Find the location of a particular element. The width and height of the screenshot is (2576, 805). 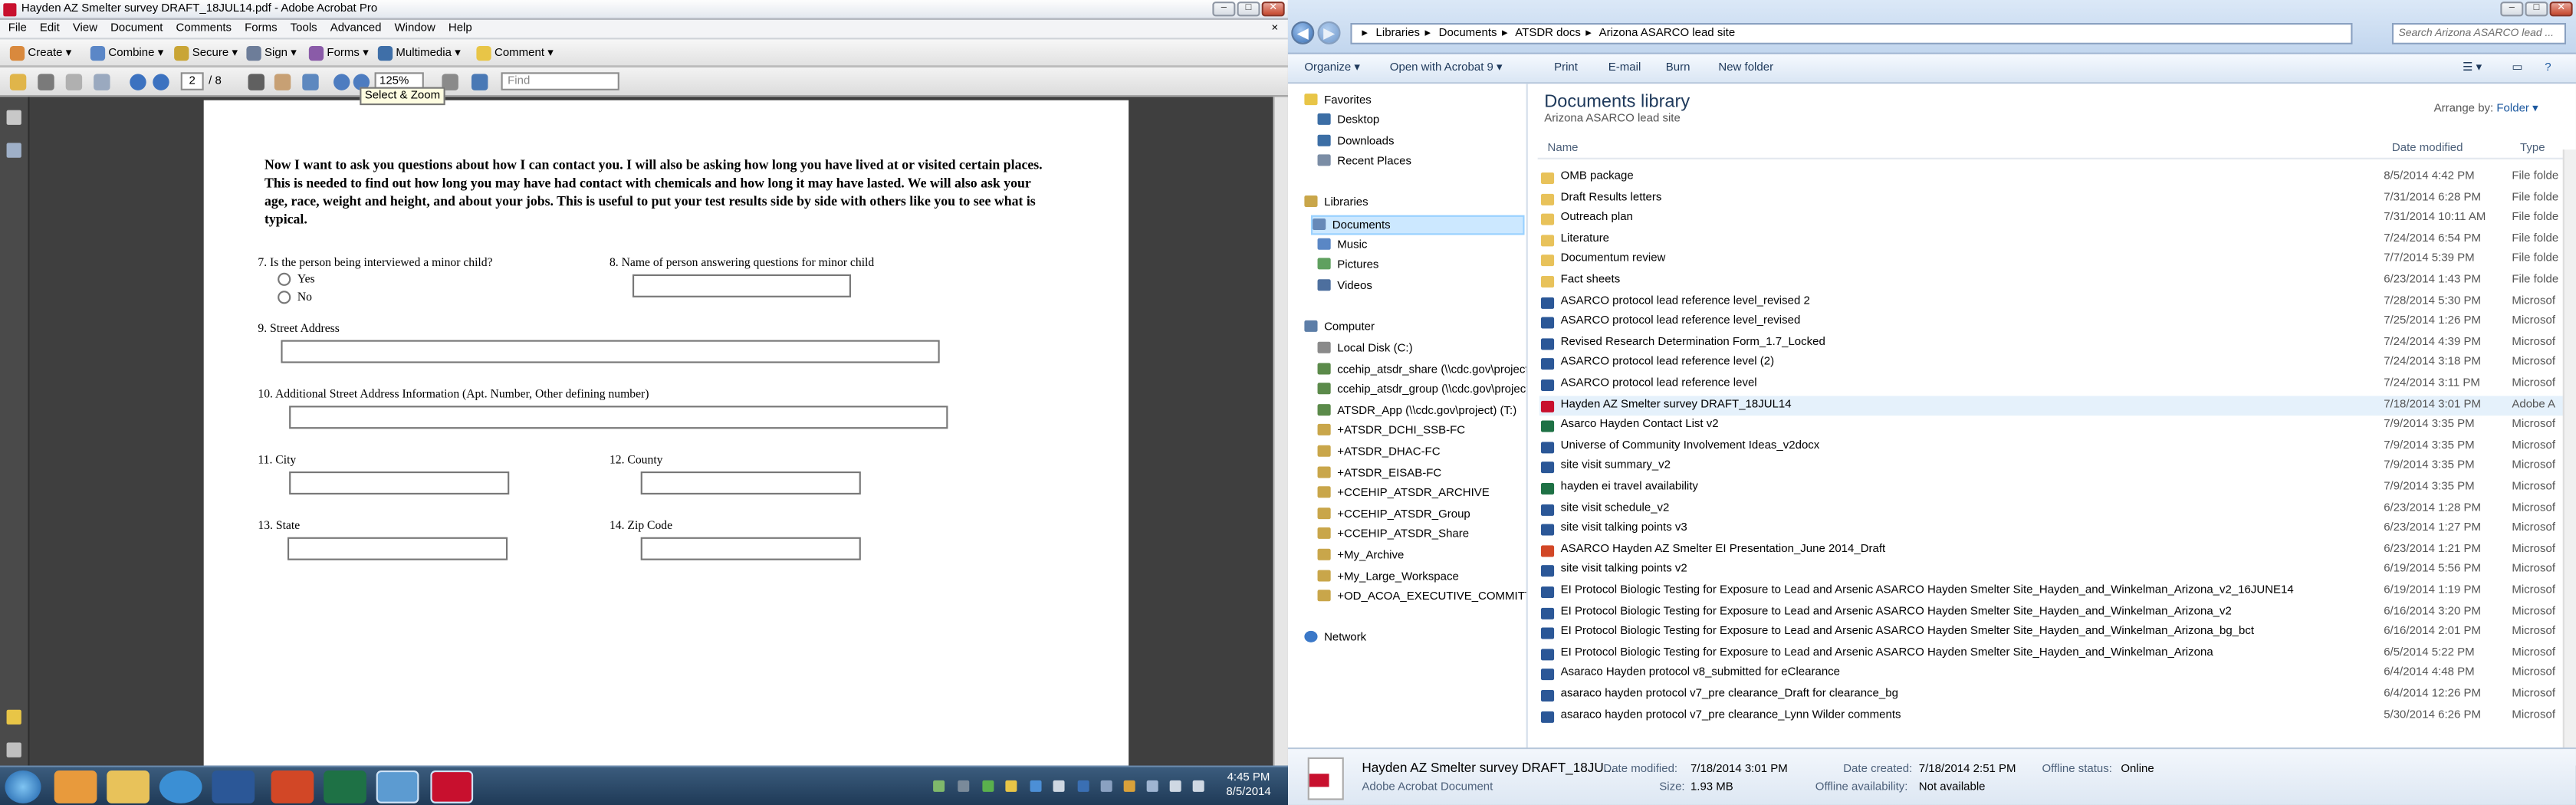

nav-drive-item: +My_Archive is located at coordinates (1361, 557).